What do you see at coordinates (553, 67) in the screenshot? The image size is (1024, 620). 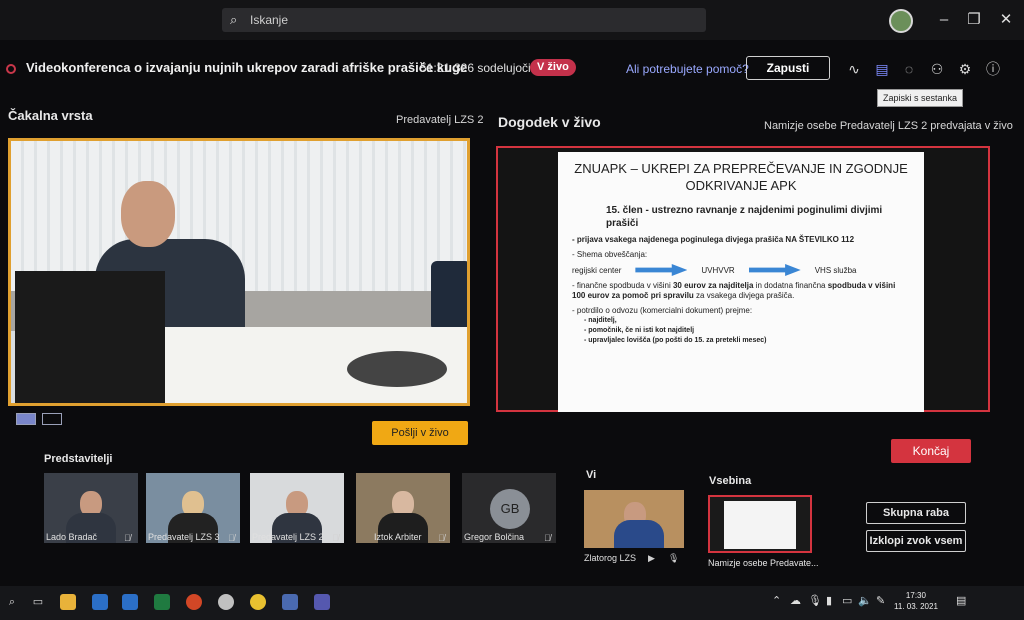 I see `live-badge: V živo` at bounding box center [553, 67].